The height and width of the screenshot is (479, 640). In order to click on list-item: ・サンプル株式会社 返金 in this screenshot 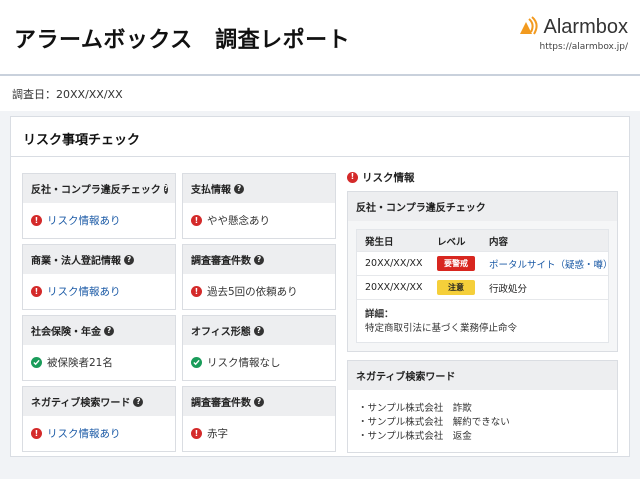, I will do `click(415, 436)`.